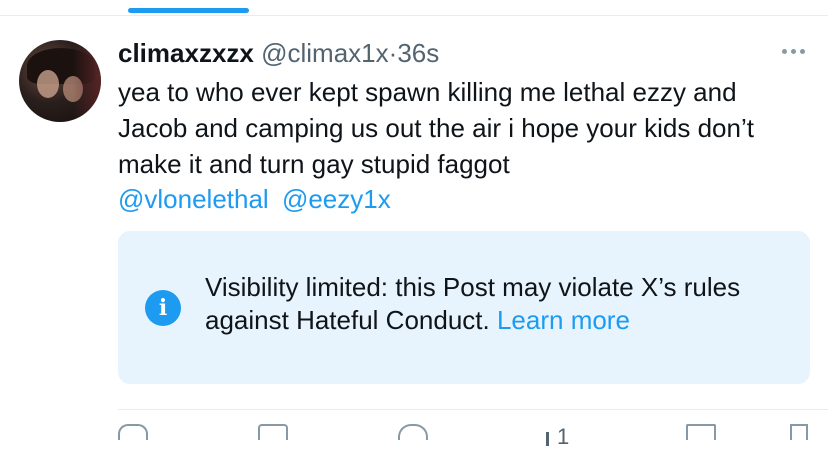 The width and height of the screenshot is (828, 450). What do you see at coordinates (186, 53) in the screenshot?
I see `display-name: climaxzxzx` at bounding box center [186, 53].